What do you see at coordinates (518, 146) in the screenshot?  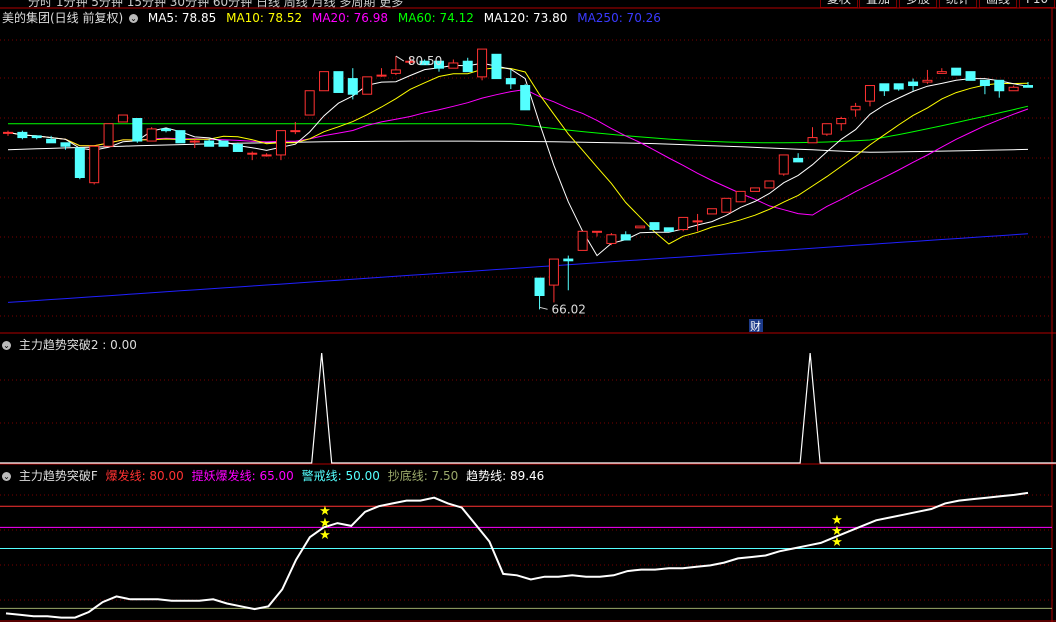 I see `ma120-line` at bounding box center [518, 146].